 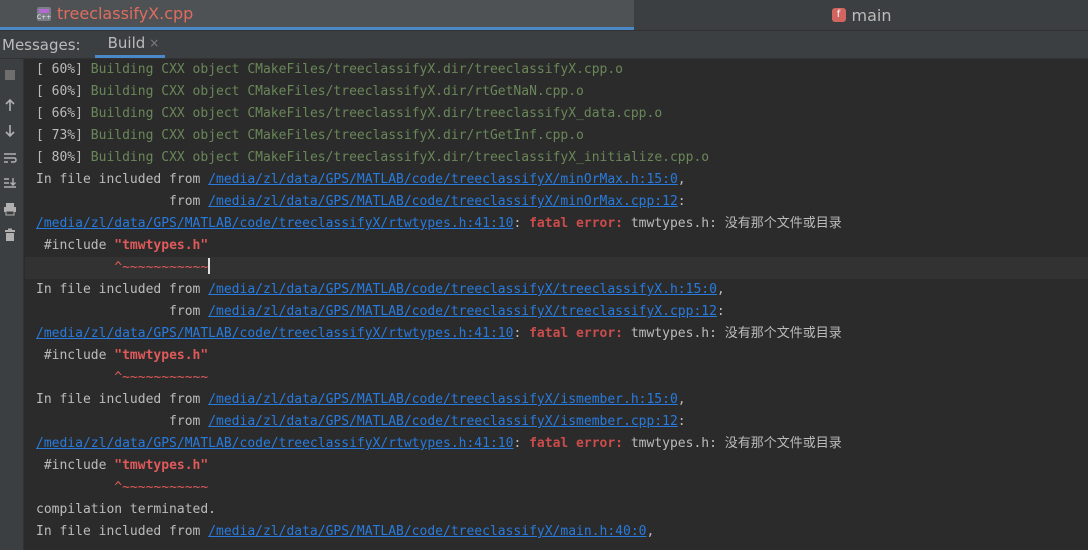 I want to click on arrow-up-icon, so click(x=10, y=105).